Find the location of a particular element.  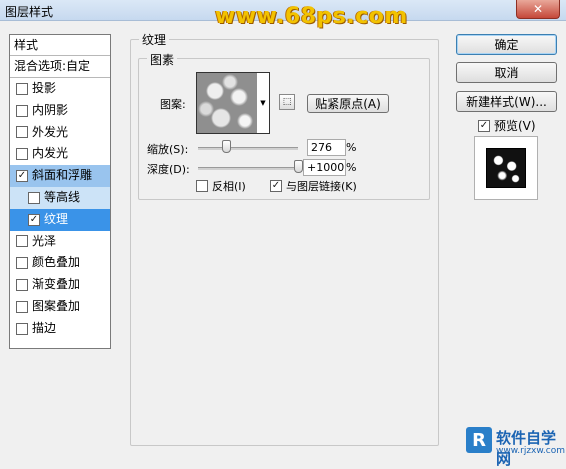

style-checkbox-inner-shadow is located at coordinates (22, 110).